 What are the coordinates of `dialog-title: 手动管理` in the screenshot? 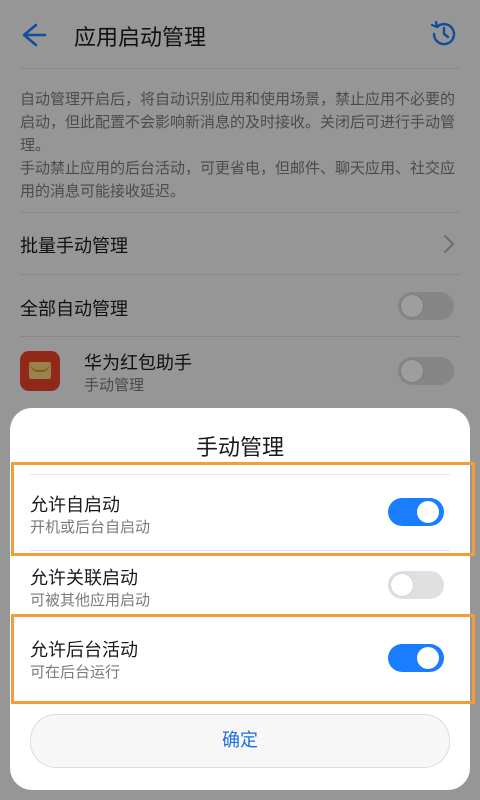 It's located at (239, 448).